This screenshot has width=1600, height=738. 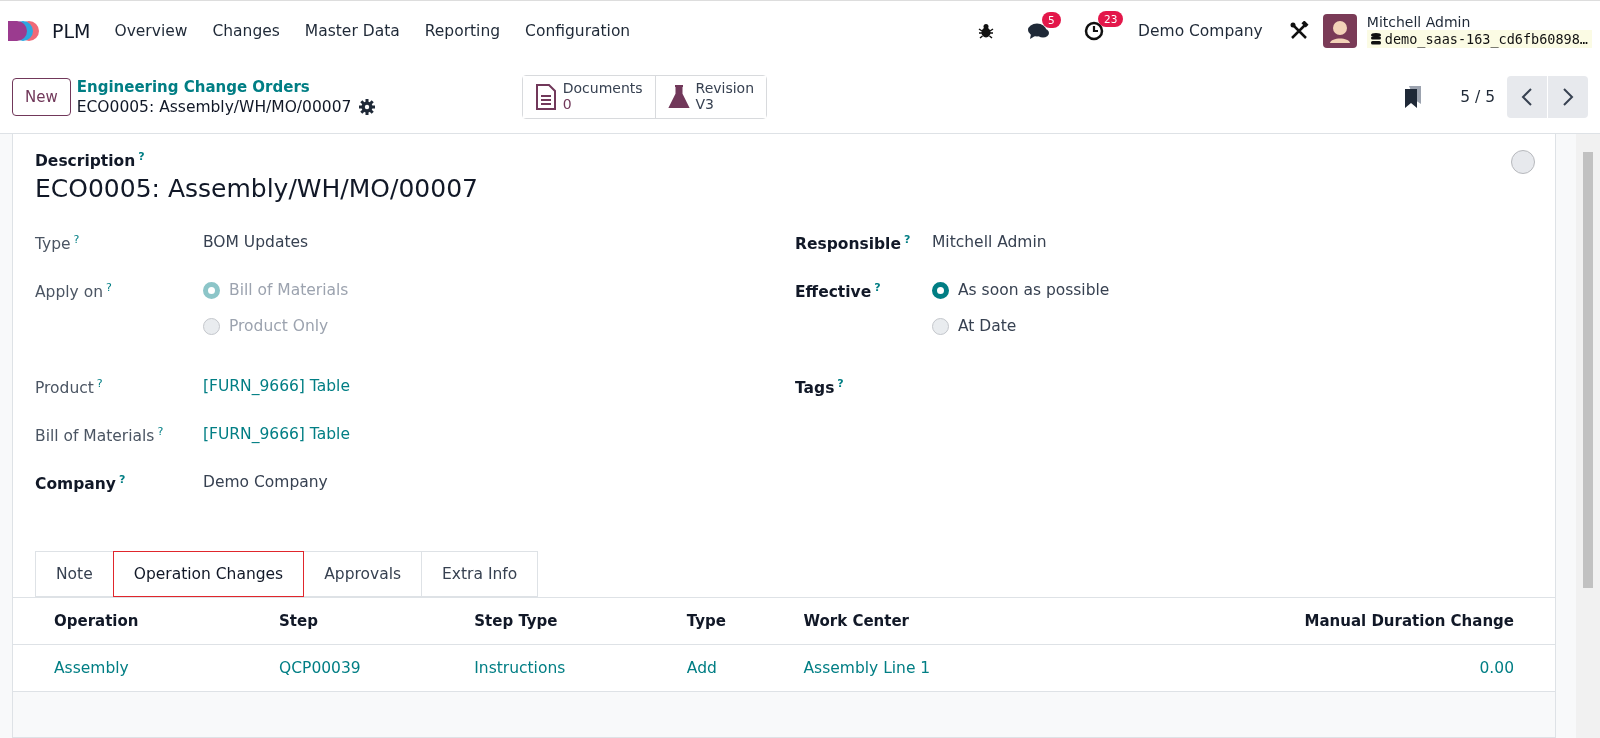 I want to click on notification-badge: 5, so click(x=1051, y=19).